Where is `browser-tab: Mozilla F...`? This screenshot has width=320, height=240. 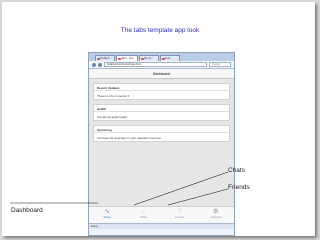 browser-tab: Mozilla F... is located at coordinates (105, 58).